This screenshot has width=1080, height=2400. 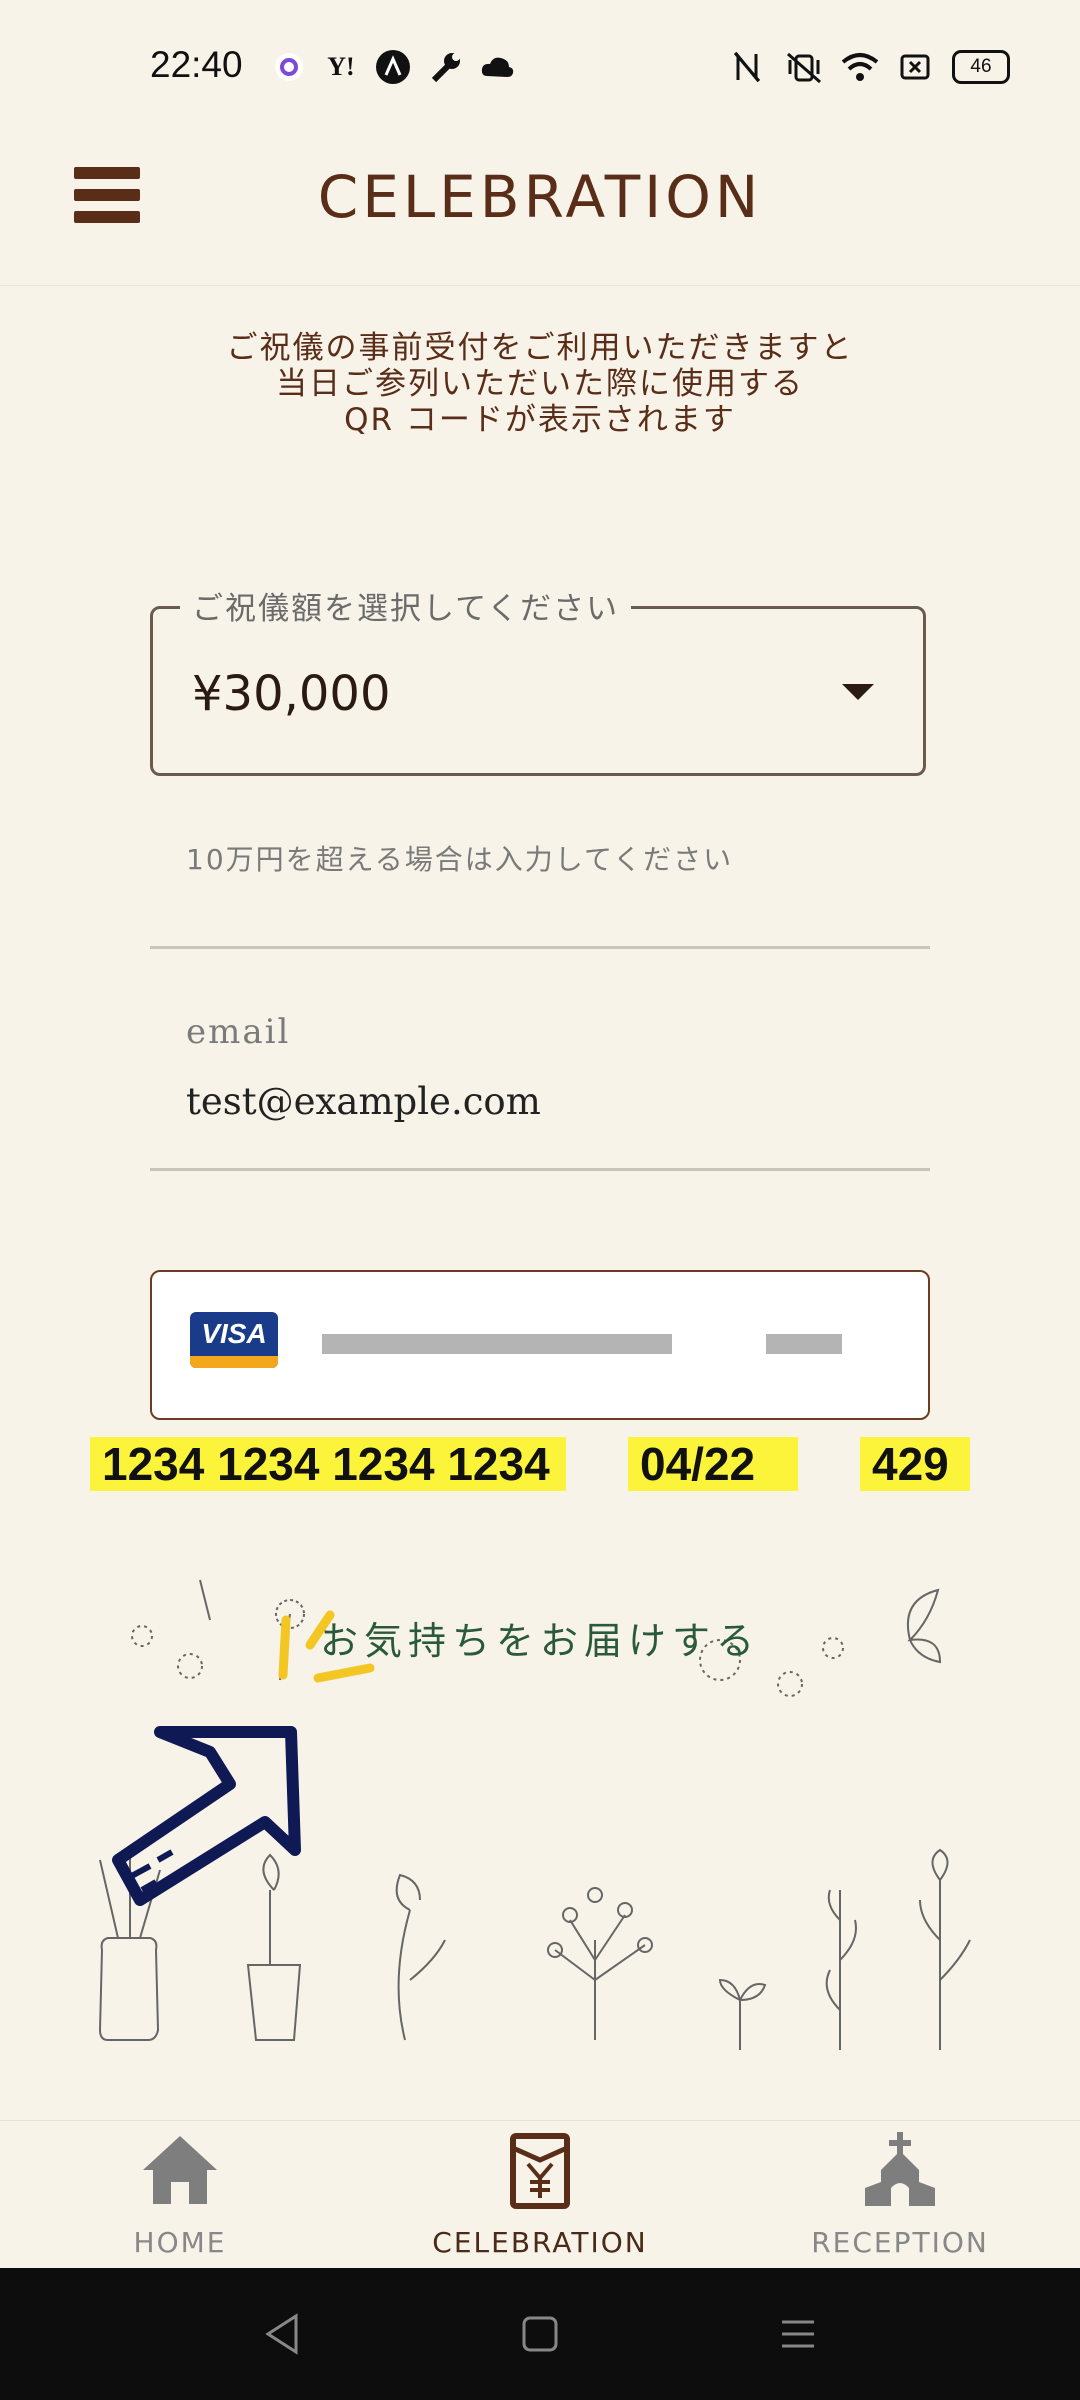 What do you see at coordinates (540, 420) in the screenshot?
I see `intro-line-3: QR コードが表示されます` at bounding box center [540, 420].